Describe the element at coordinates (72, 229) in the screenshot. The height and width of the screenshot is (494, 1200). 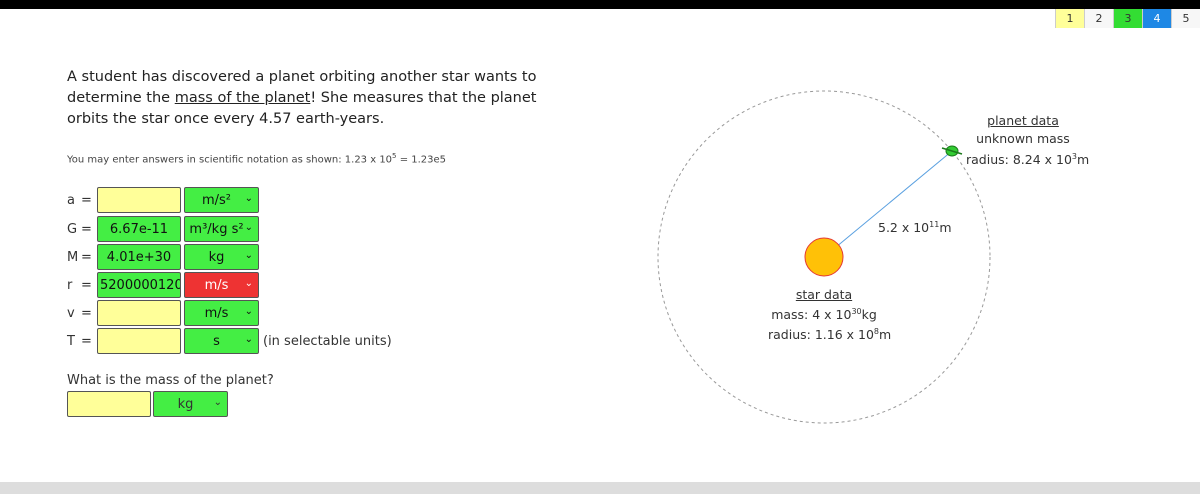
I see `var-label: G` at that location.